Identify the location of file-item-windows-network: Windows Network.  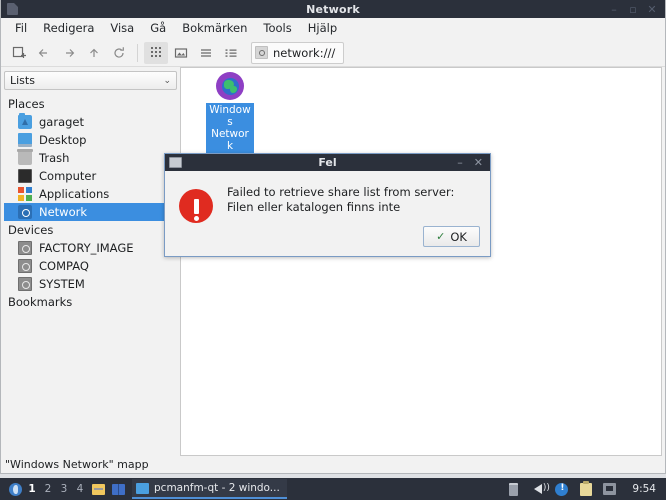
(230, 112).